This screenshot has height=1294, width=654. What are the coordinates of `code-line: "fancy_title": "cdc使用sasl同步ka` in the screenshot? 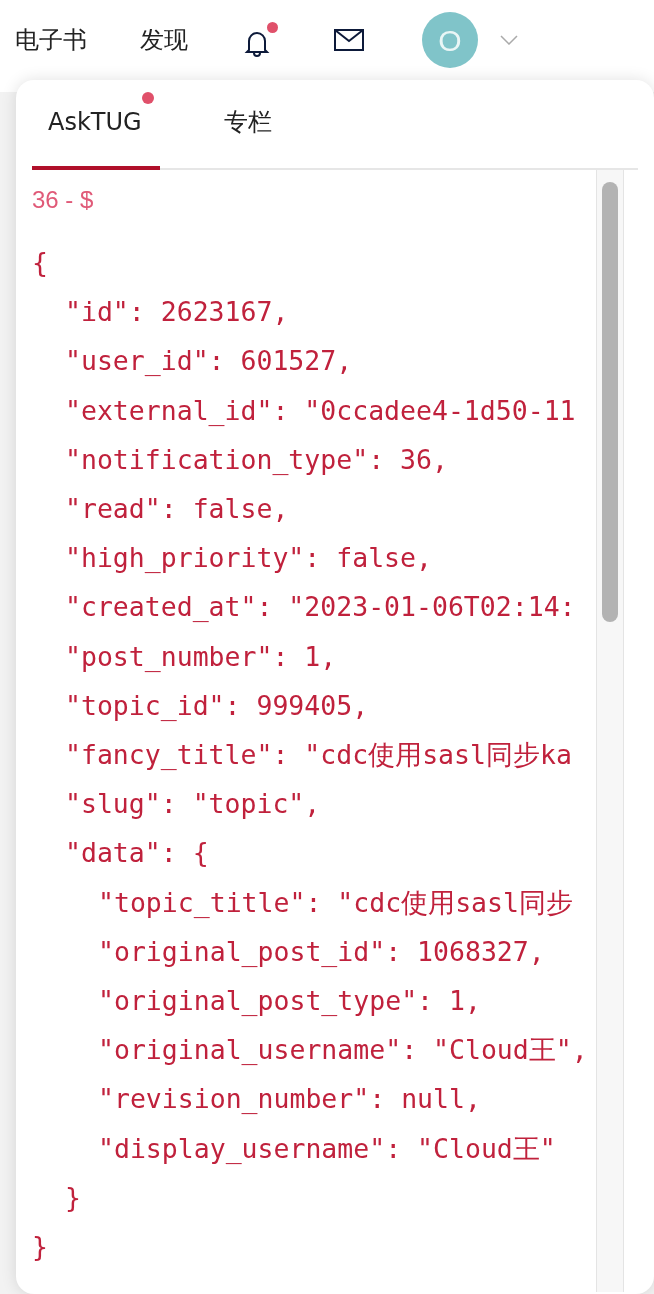 It's located at (318, 755).